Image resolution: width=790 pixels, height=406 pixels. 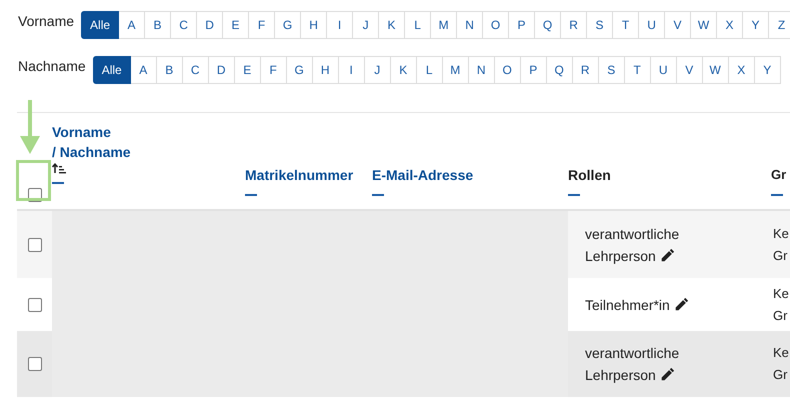 I want to click on down-arrow-icon, so click(x=30, y=127).